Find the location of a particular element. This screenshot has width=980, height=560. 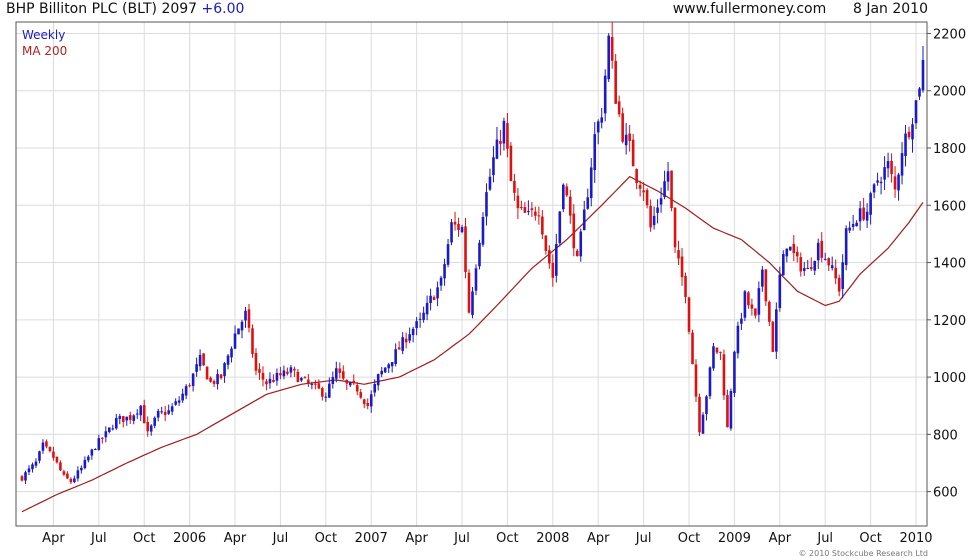

x-tick-label: 2006 is located at coordinates (189, 538).